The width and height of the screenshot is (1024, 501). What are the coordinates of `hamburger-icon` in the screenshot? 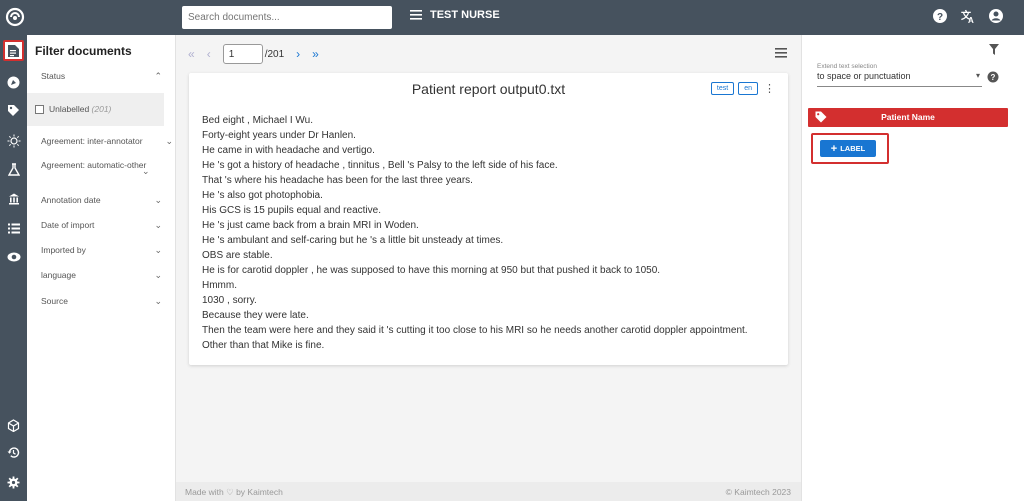 It's located at (416, 15).